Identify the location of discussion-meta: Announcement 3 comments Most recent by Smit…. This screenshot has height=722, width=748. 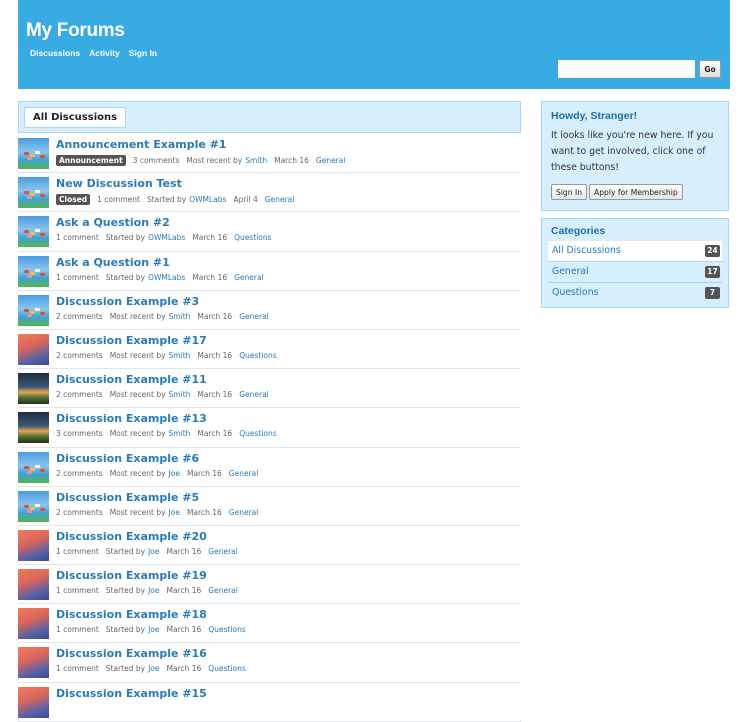
(204, 160).